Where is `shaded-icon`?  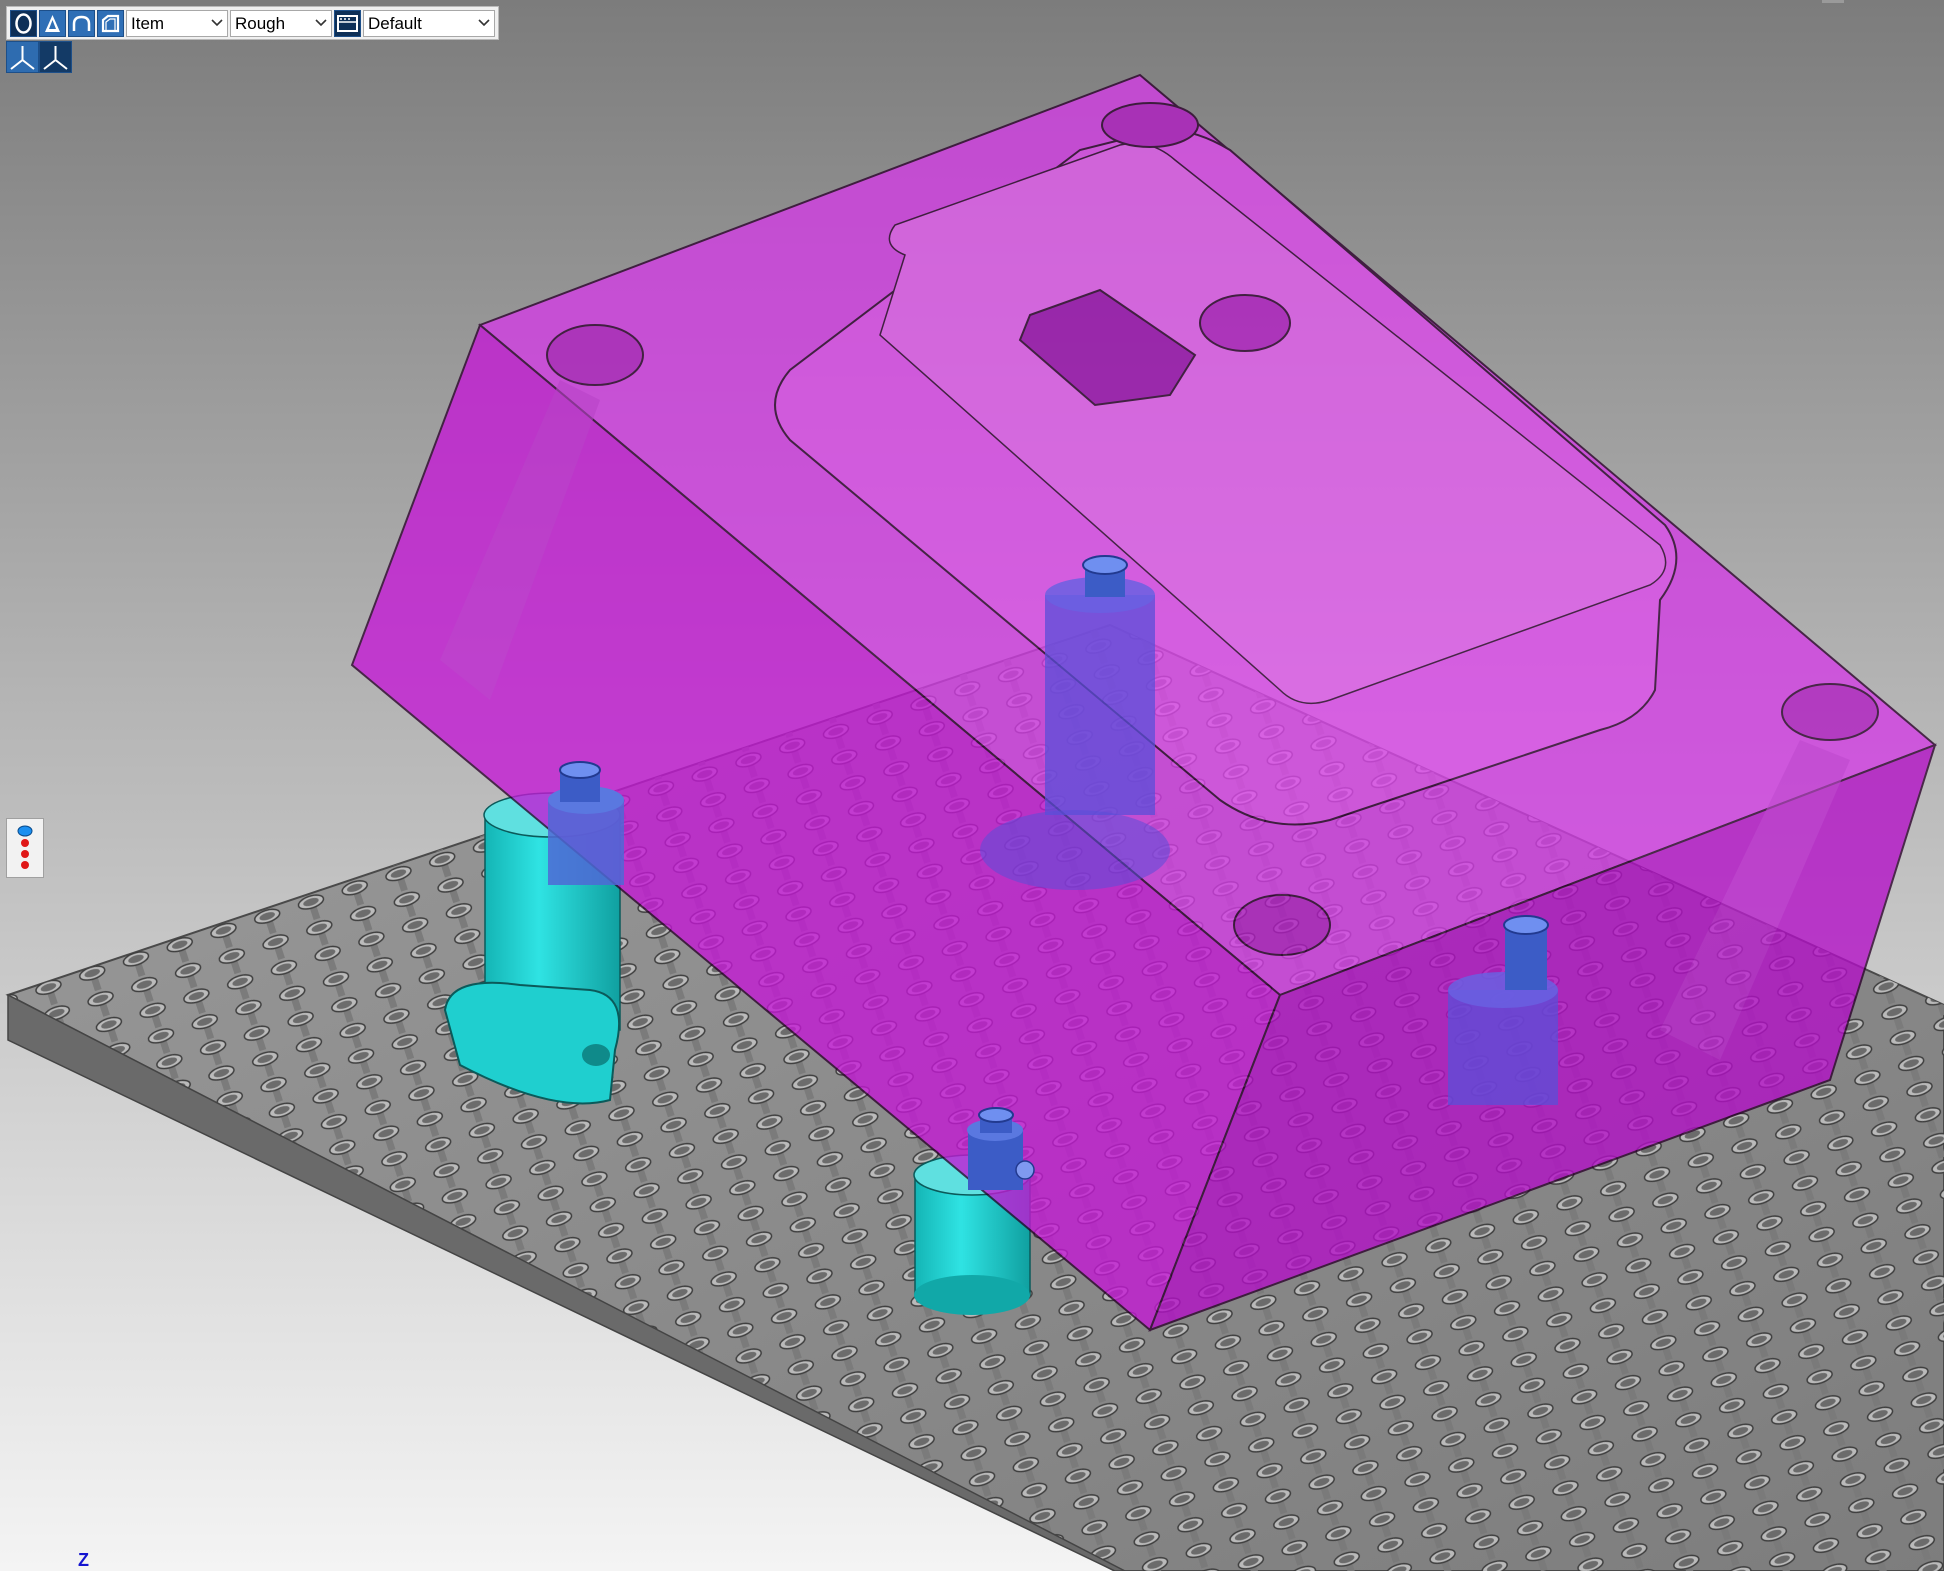
shaded-icon is located at coordinates (23, 23).